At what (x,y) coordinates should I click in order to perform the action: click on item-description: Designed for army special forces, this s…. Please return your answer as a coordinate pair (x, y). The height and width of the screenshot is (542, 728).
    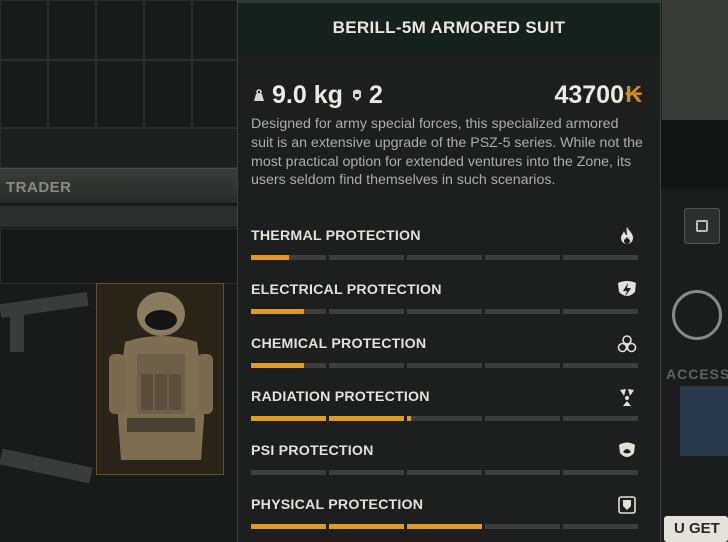
    Looking at the image, I should click on (447, 152).